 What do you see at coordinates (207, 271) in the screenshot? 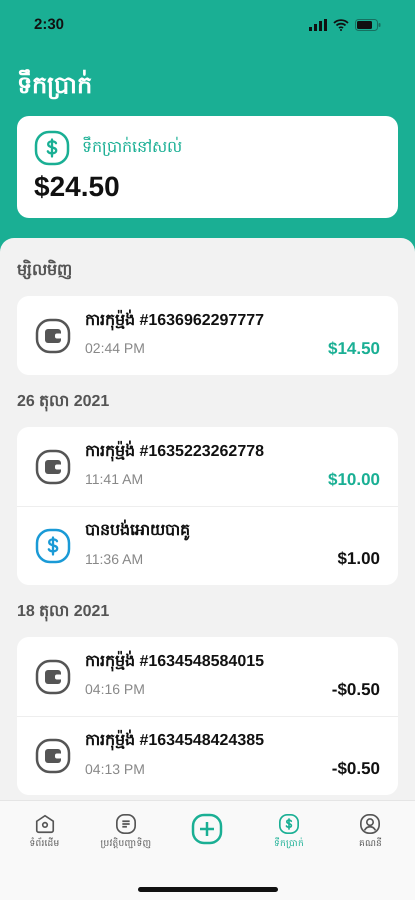
I see `date-heading: ម្សិលមិញ` at bounding box center [207, 271].